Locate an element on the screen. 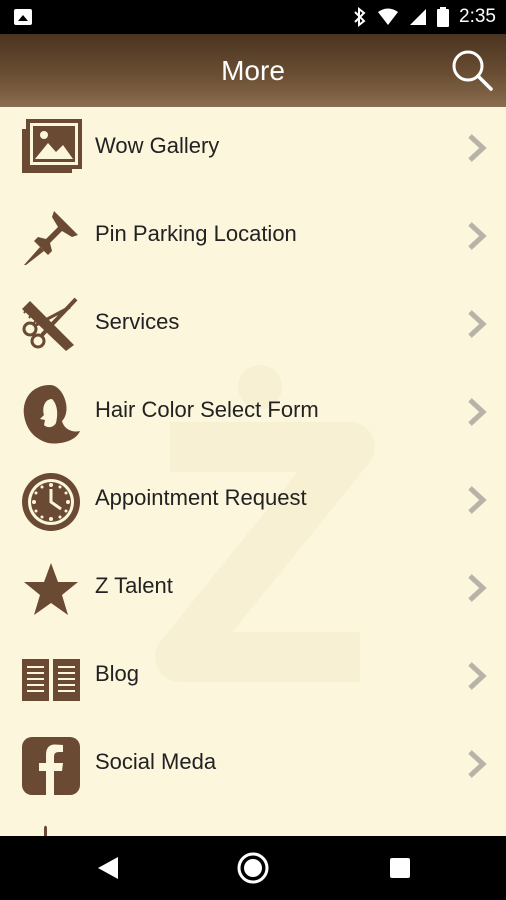 The height and width of the screenshot is (900, 506). app-header: More is located at coordinates (253, 70).